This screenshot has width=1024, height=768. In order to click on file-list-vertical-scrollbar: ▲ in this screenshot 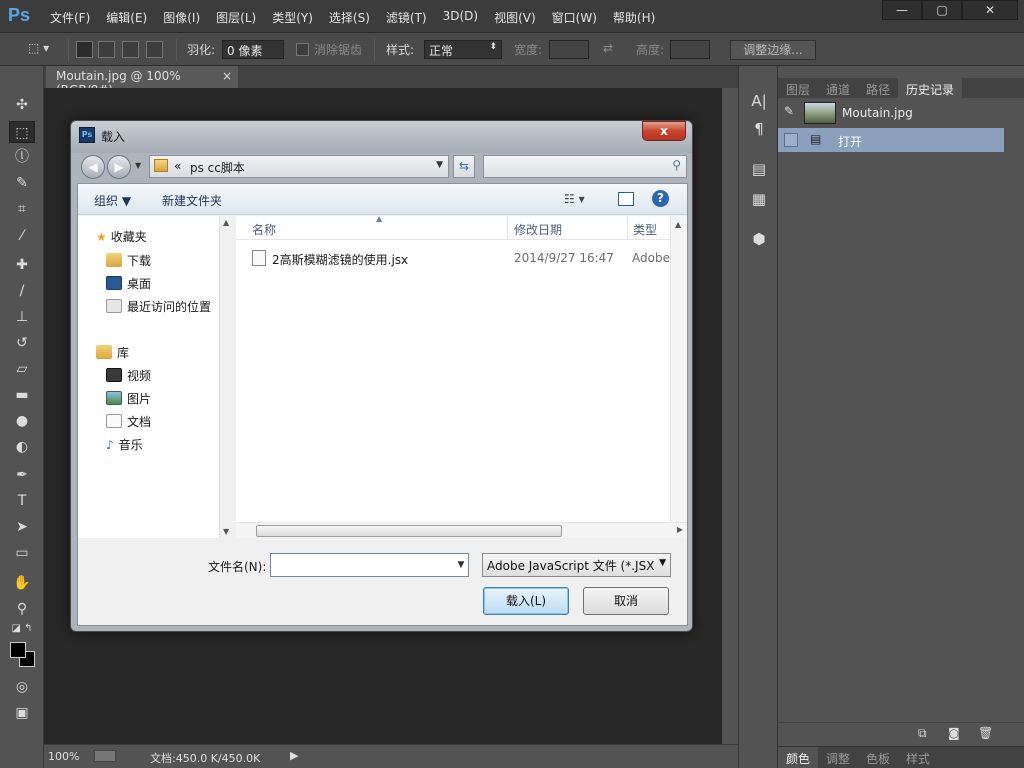, I will do `click(678, 369)`.